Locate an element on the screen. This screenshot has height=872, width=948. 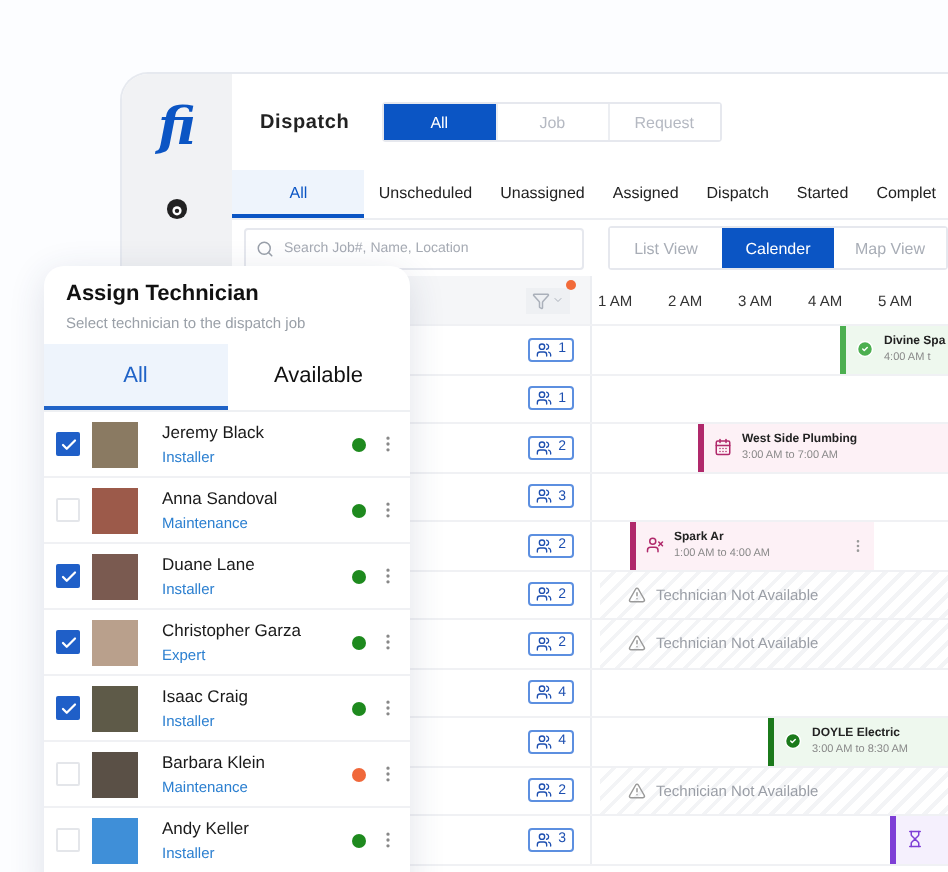
status-tab: Dispatch is located at coordinates (737, 194).